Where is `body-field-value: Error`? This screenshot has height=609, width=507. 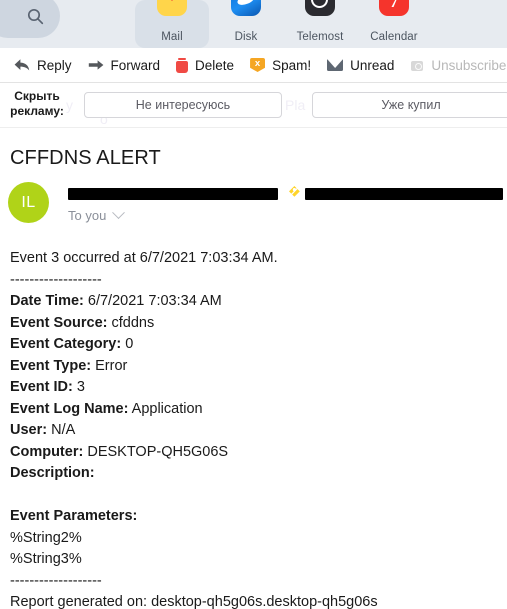
body-field-value: Error is located at coordinates (109, 365).